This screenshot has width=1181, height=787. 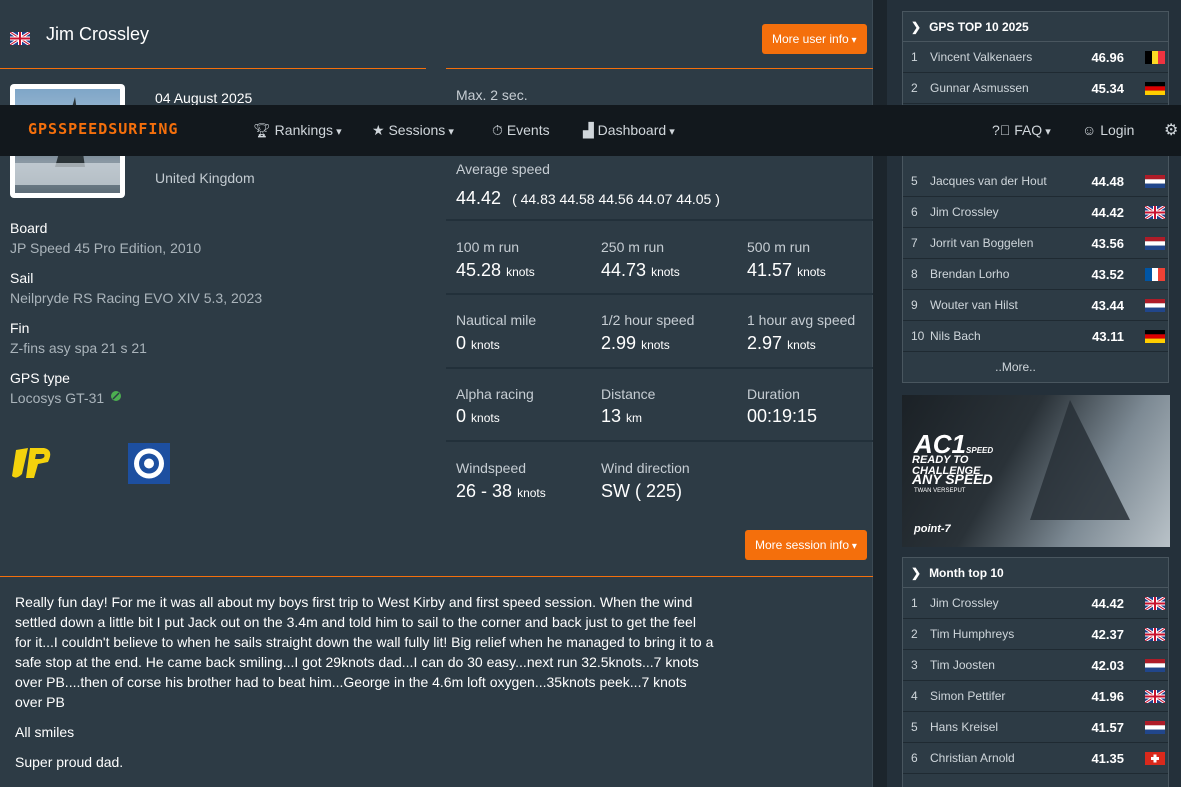 What do you see at coordinates (622, 416) in the screenshot?
I see `distance-value: 13 km` at bounding box center [622, 416].